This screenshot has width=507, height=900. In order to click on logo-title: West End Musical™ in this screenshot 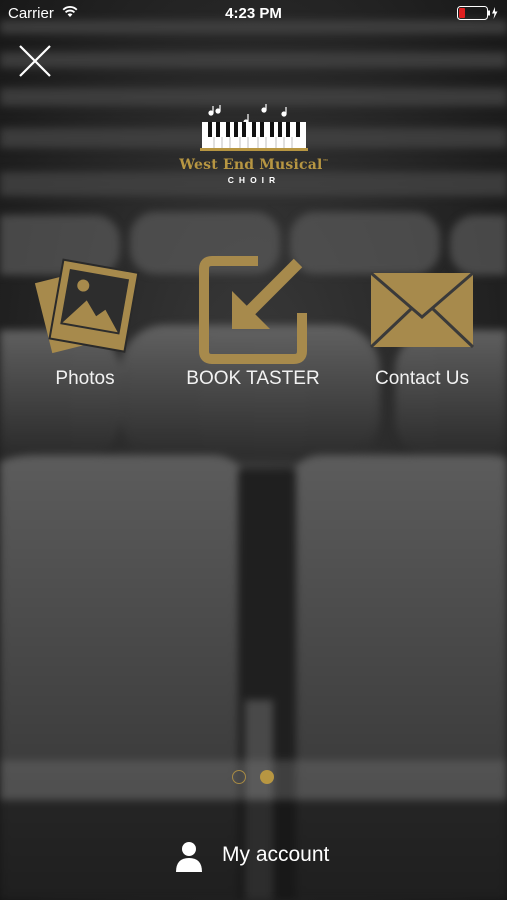, I will do `click(254, 165)`.